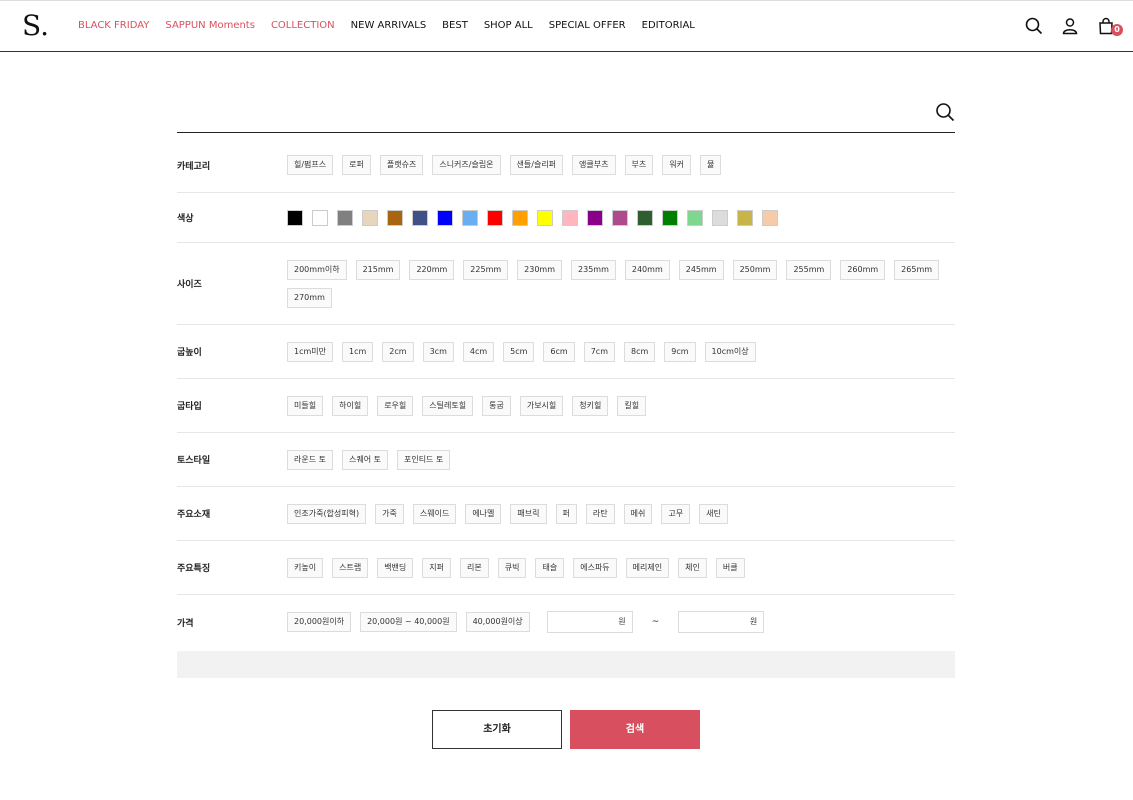  What do you see at coordinates (593, 269) in the screenshot?
I see `size-option: 235mm` at bounding box center [593, 269].